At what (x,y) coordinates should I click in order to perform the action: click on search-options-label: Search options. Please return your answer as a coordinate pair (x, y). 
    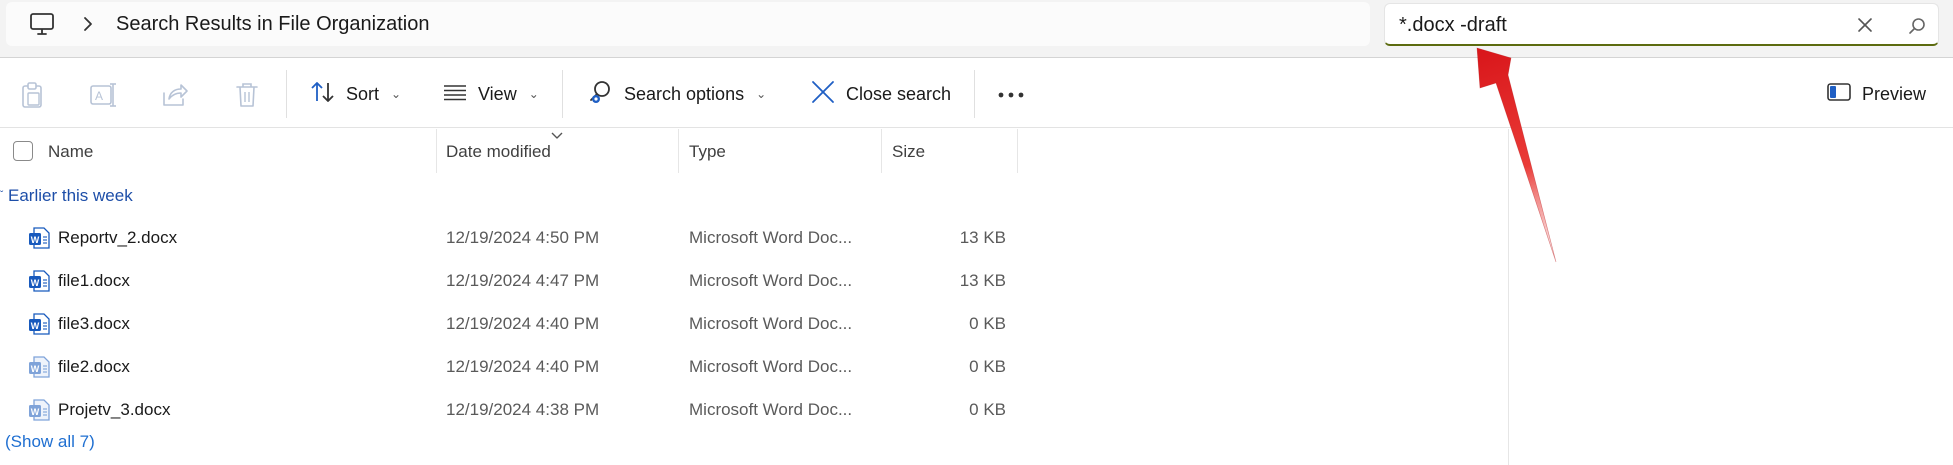
    Looking at the image, I should click on (684, 93).